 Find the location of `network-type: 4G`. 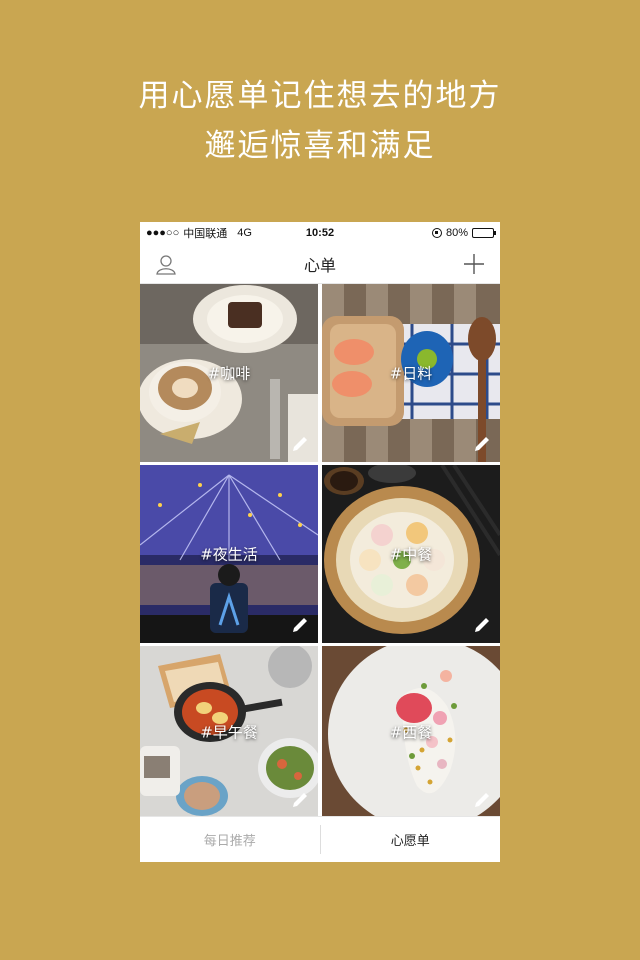

network-type: 4G is located at coordinates (244, 233).